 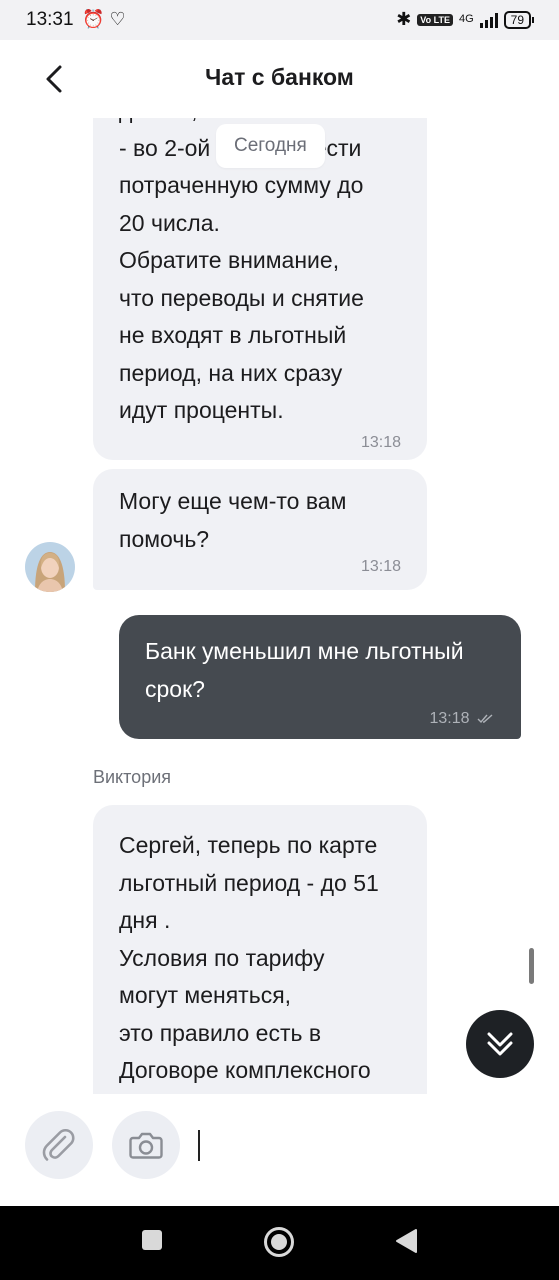 What do you see at coordinates (404, 19) in the screenshot?
I see `bluetooth-icon: ✱` at bounding box center [404, 19].